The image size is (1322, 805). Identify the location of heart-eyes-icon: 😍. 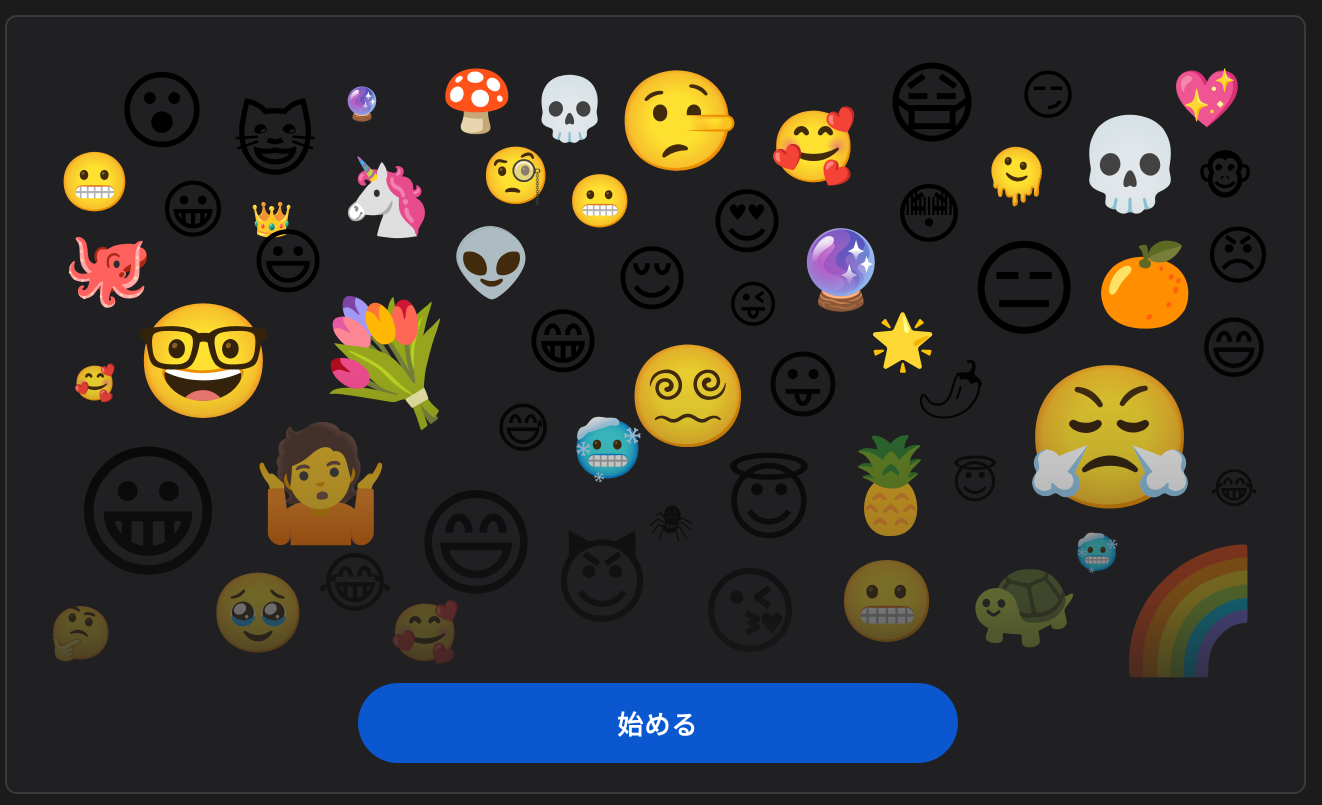
(747, 222).